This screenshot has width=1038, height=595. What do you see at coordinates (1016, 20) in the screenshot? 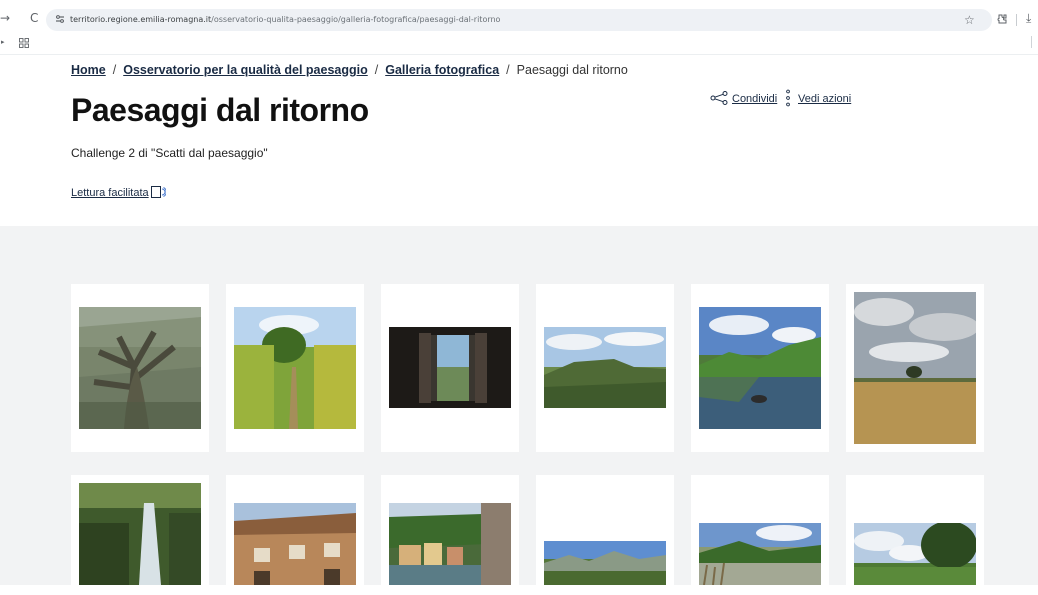
I see `toolbar-divider` at bounding box center [1016, 20].